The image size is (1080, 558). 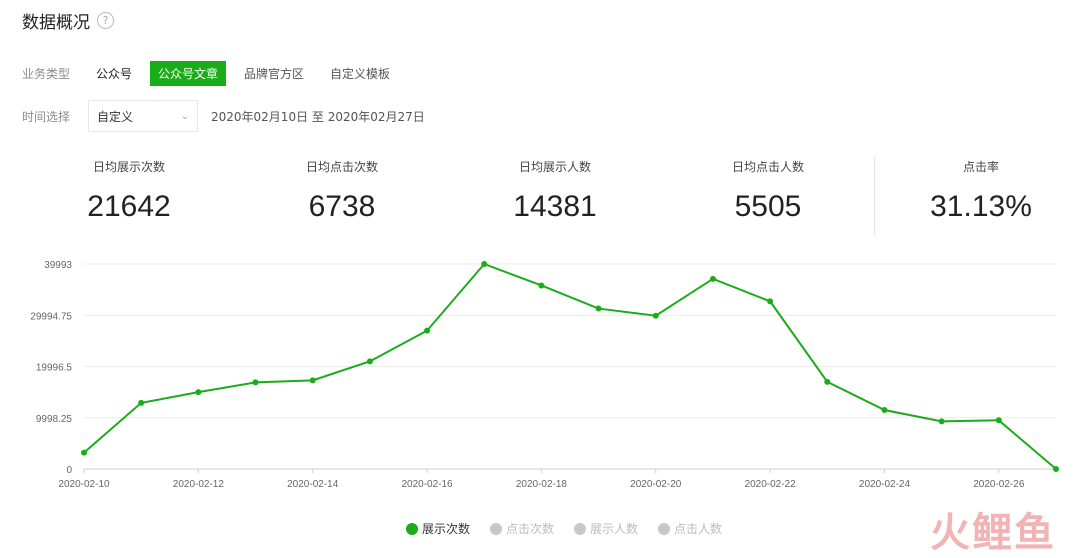 I want to click on stat-viewers: 日均展示人数 14381, so click(x=555, y=187).